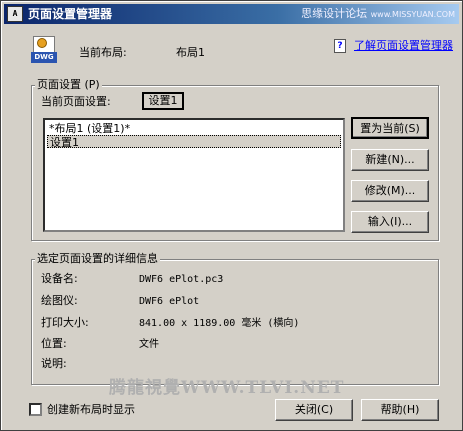  What do you see at coordinates (103, 52) in the screenshot?
I see `current-layout-label: 当前布局:` at bounding box center [103, 52].